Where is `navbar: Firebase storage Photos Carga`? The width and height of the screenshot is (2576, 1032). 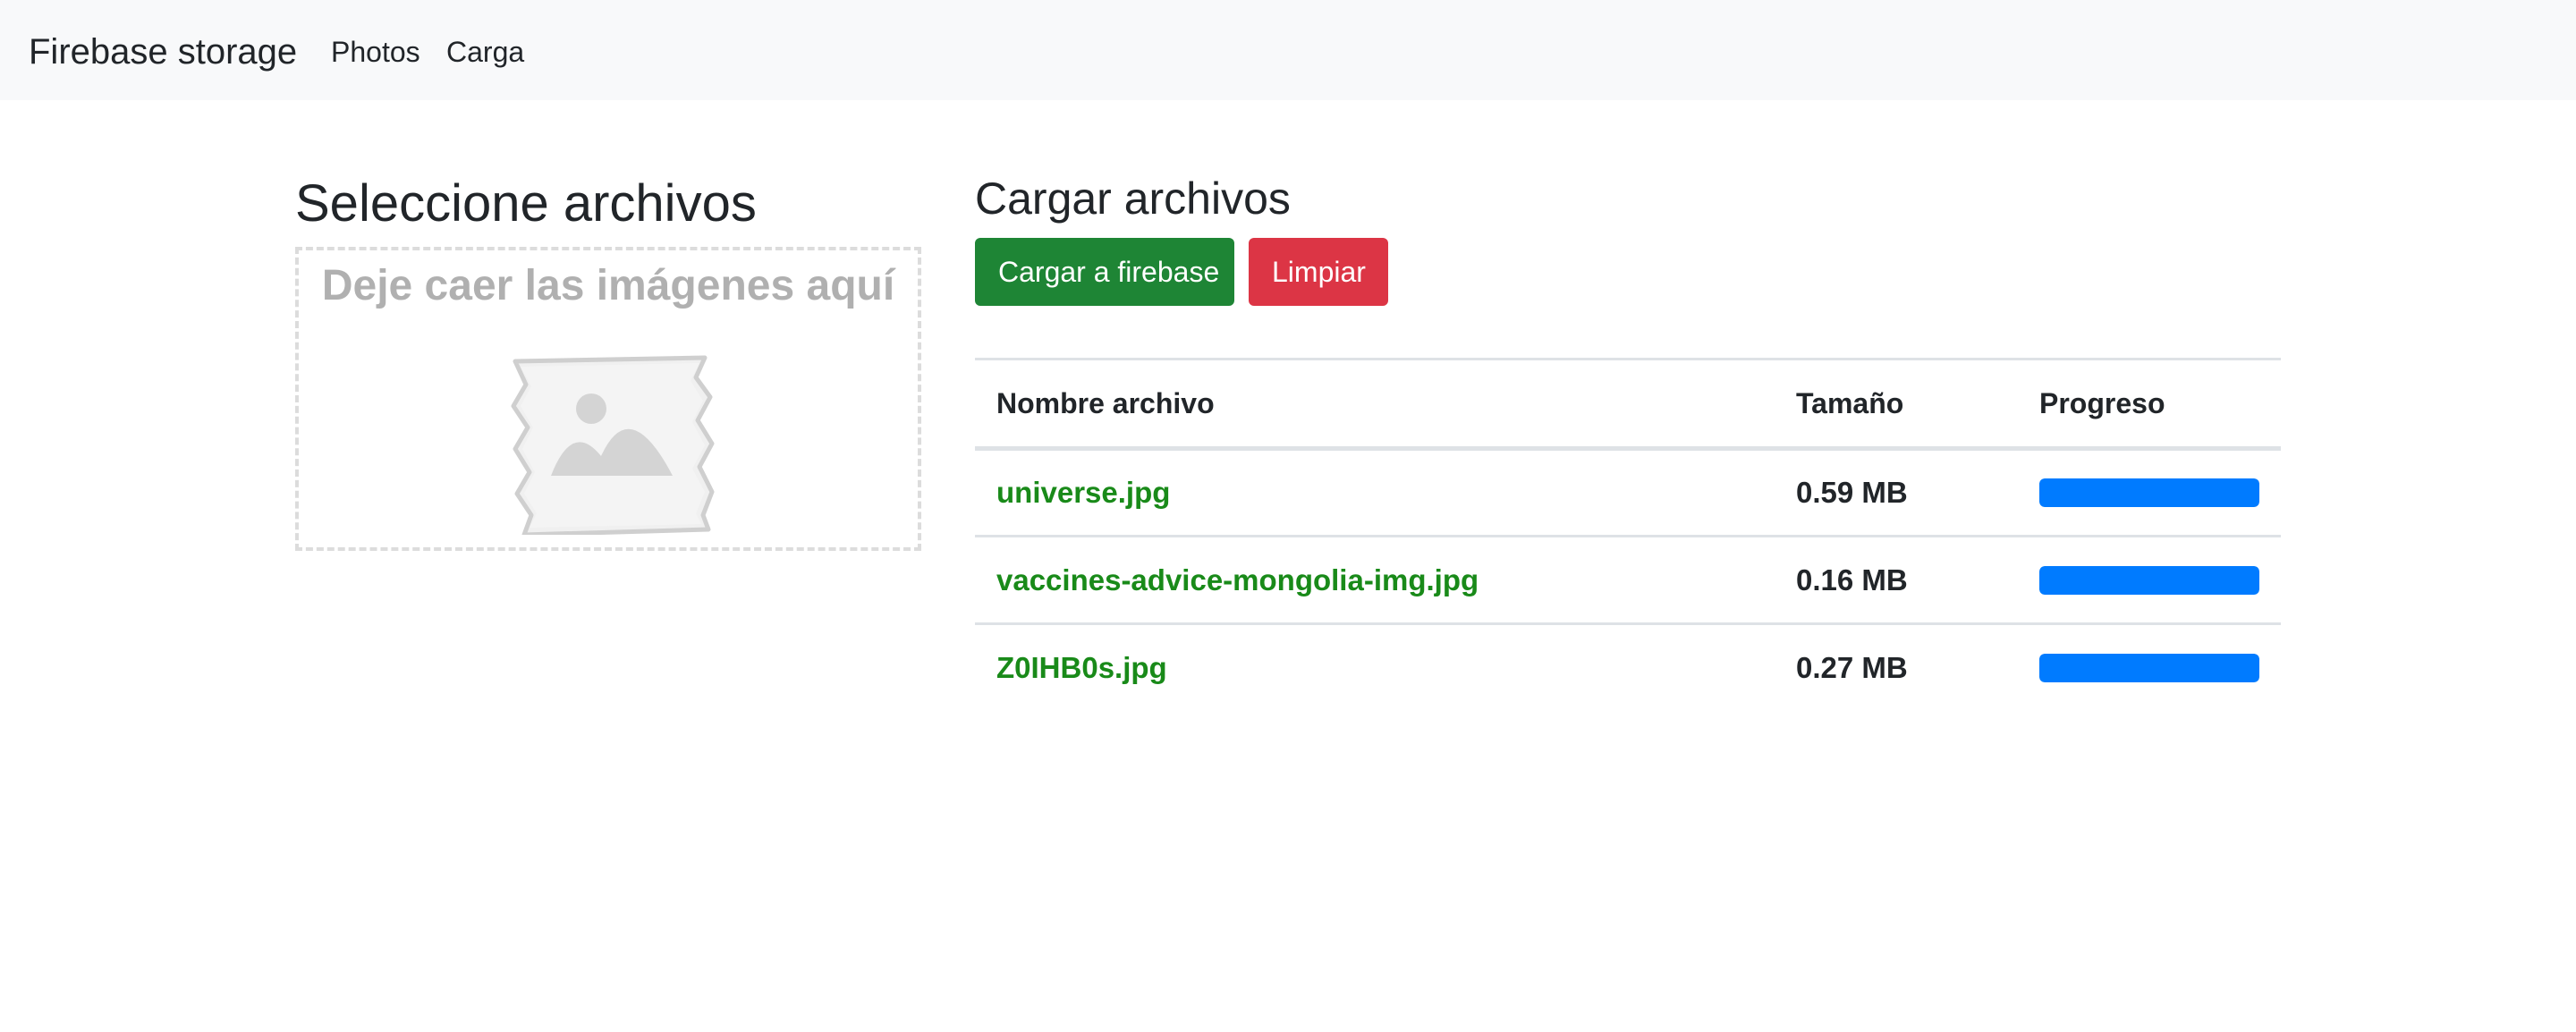
navbar: Firebase storage Photos Carga is located at coordinates (1288, 50).